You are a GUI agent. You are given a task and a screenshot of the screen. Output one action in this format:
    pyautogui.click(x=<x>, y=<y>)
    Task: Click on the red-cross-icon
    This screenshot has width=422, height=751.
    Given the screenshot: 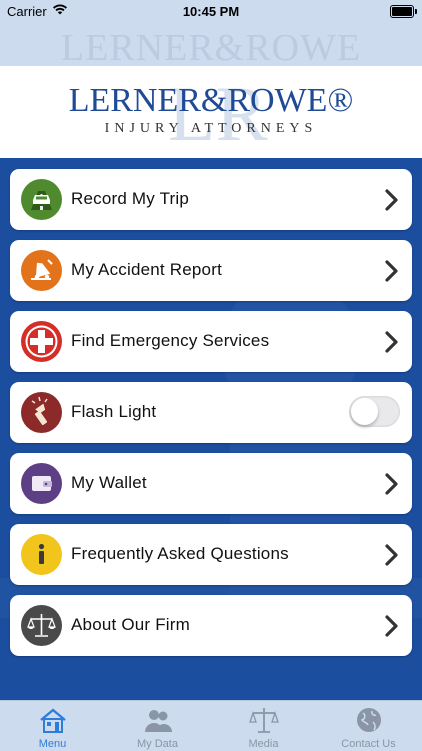 What is the action you would take?
    pyautogui.click(x=41, y=341)
    